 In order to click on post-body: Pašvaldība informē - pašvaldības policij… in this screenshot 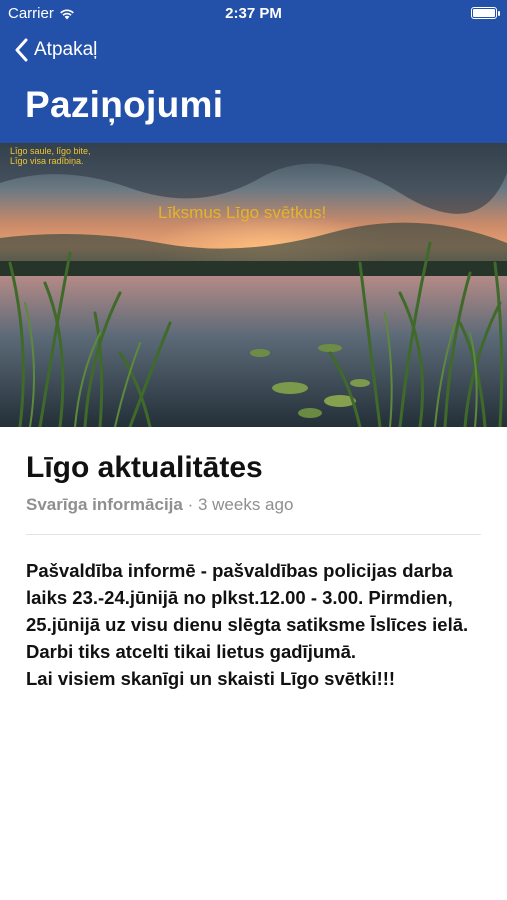, I will do `click(256, 624)`.